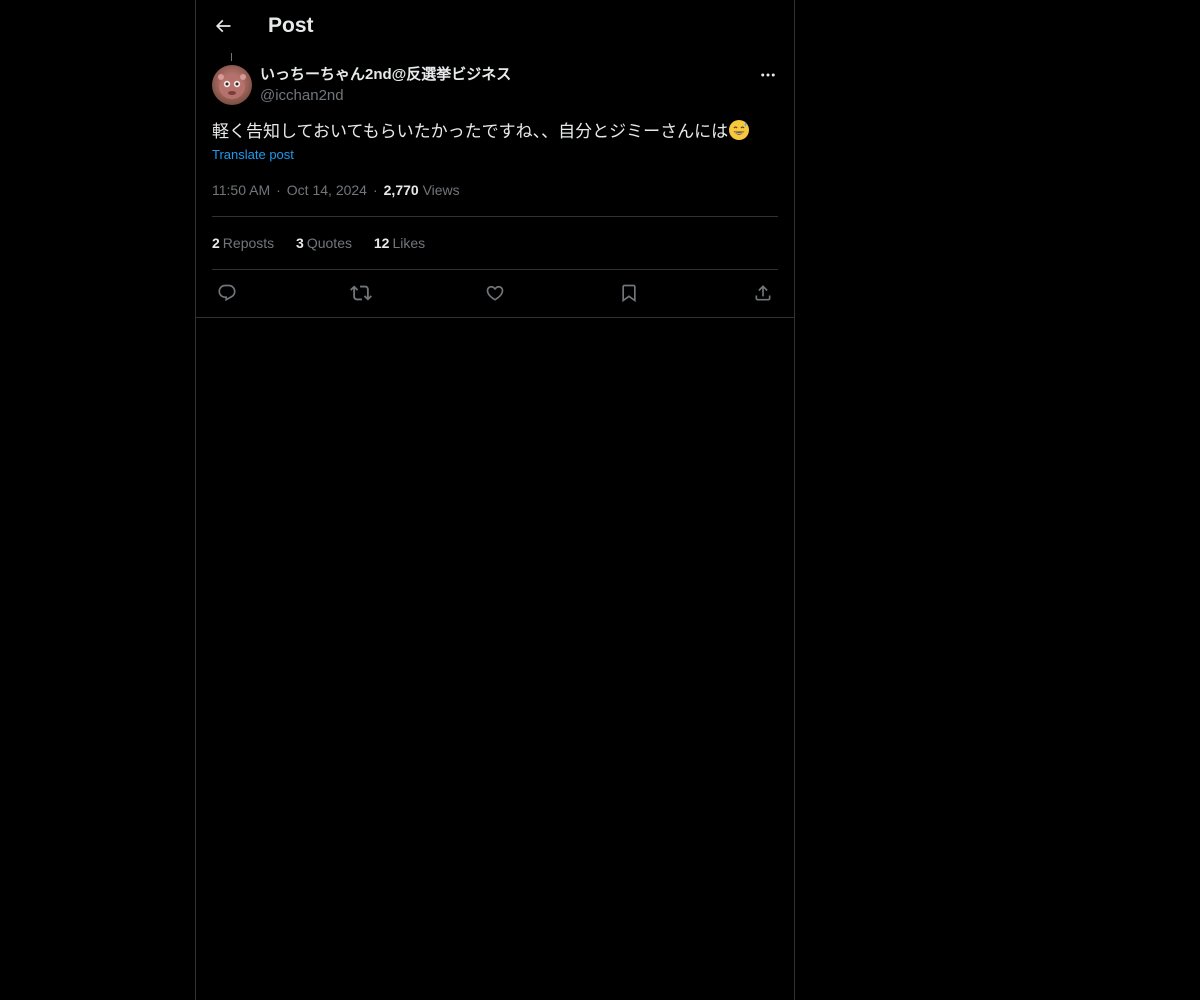 The width and height of the screenshot is (1200, 1000). I want to click on thread-connector-line, so click(231, 57).